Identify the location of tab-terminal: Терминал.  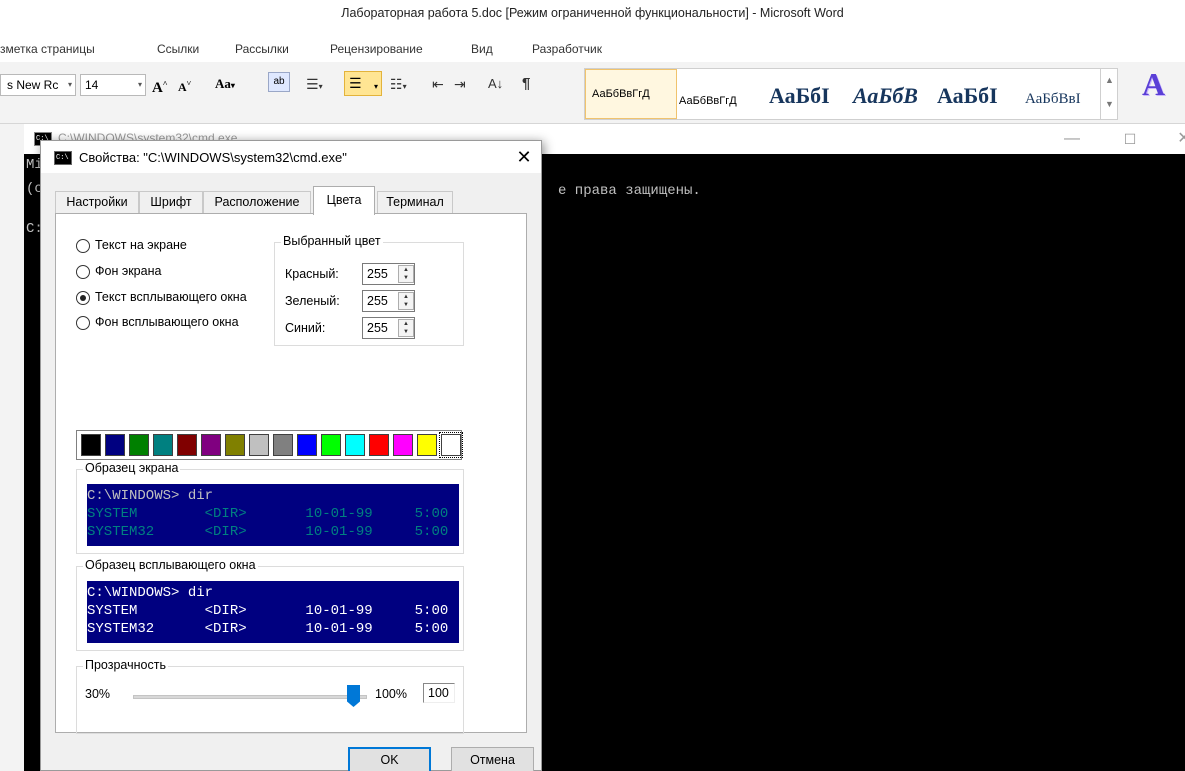
(415, 202).